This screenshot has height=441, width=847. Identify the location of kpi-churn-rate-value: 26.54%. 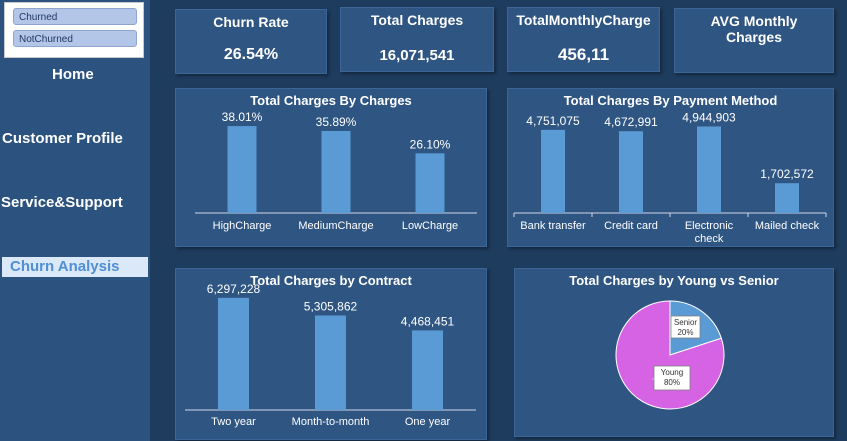
(251, 54).